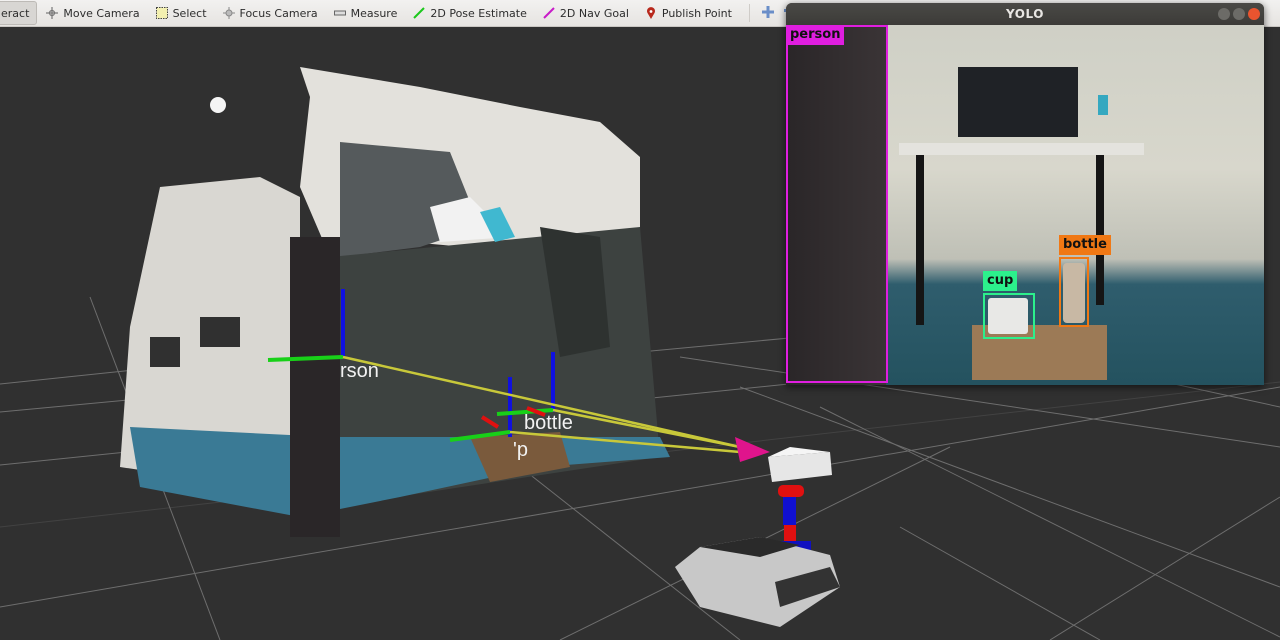 Image resolution: width=1280 pixels, height=640 pixels. Describe the element at coordinates (749, 13) in the screenshot. I see `toolbar-separator` at that location.